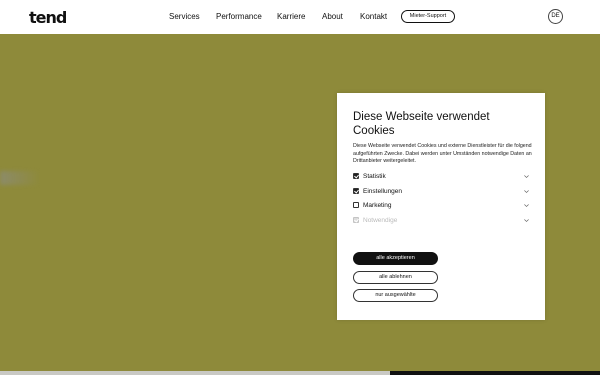  I want to click on footer-strip-left, so click(195, 373).